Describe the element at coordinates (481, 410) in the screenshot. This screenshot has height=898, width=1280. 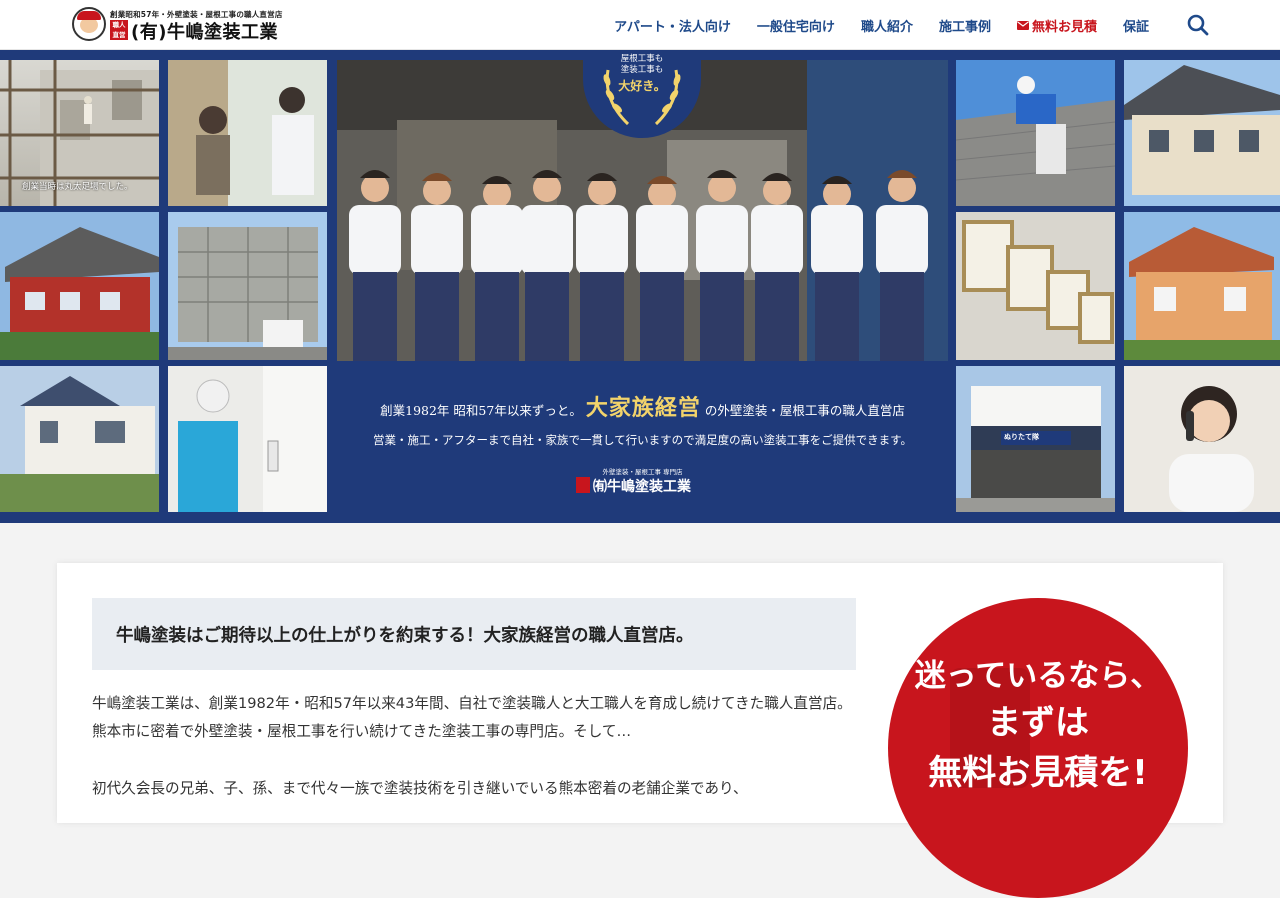
I see `hero-line1-before: 創業1982年 昭和57年以来ずっと。` at that location.